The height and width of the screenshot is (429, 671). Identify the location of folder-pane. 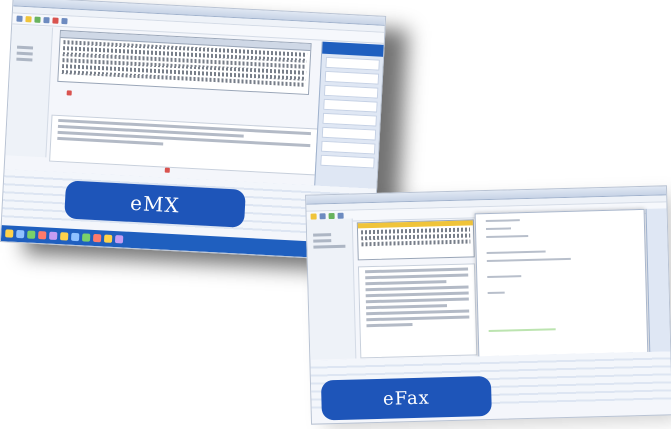
(331, 289).